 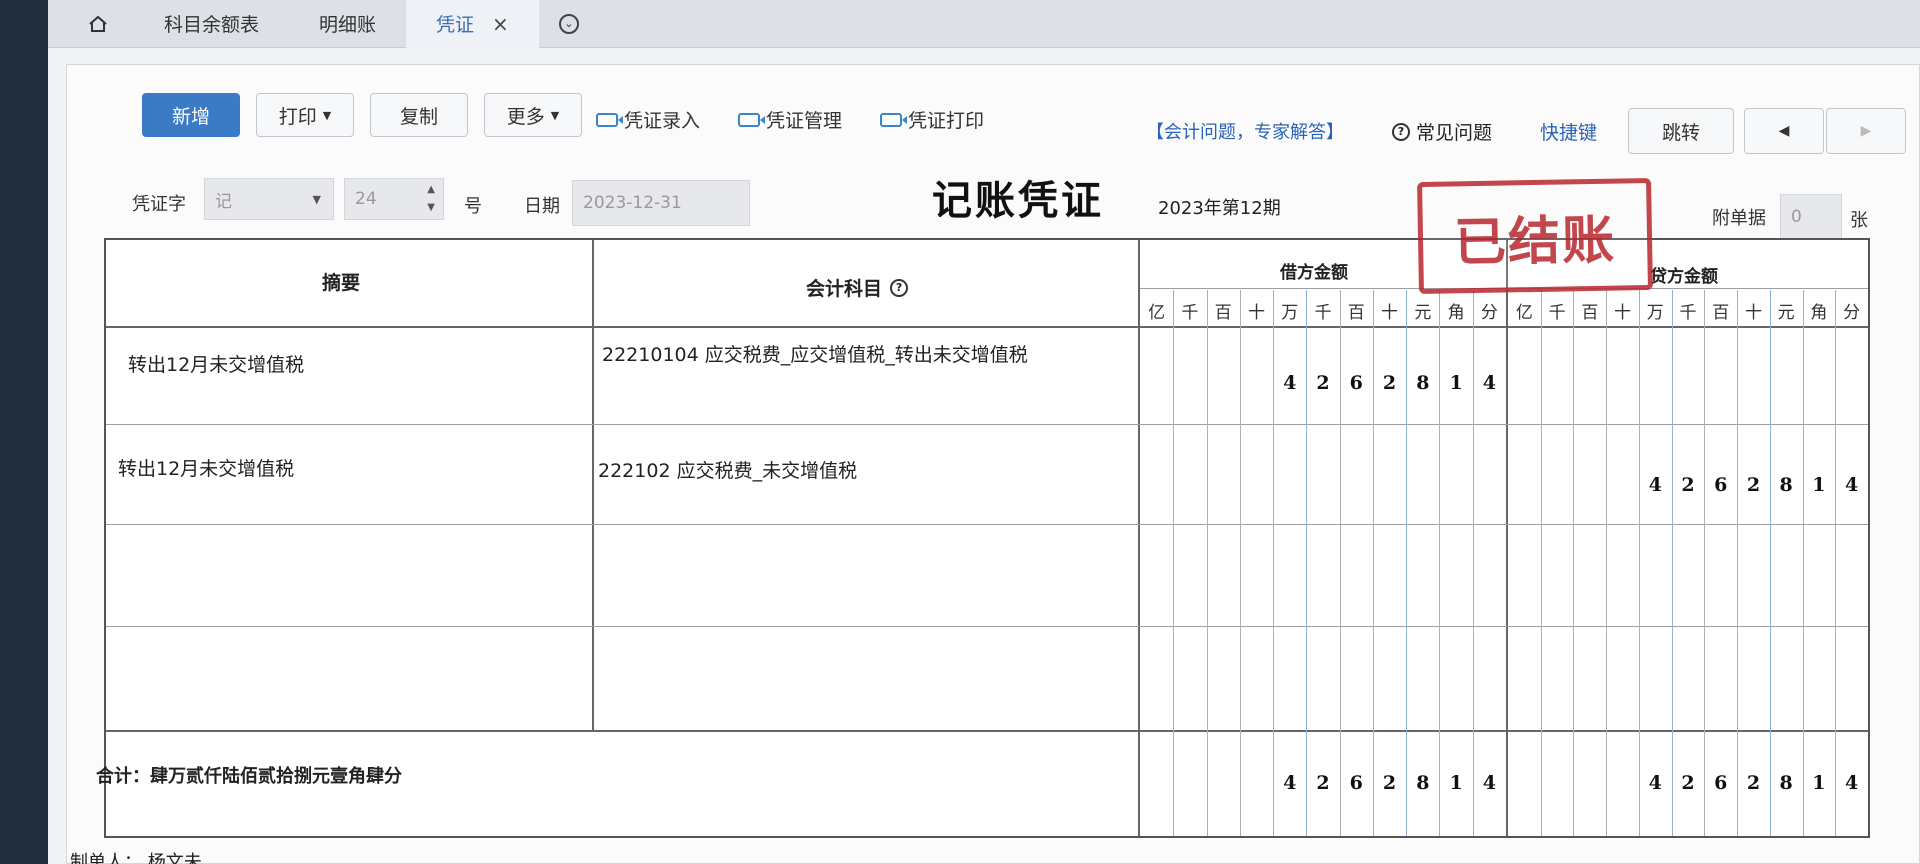 I want to click on date-value: 2023-12-31, so click(x=632, y=203).